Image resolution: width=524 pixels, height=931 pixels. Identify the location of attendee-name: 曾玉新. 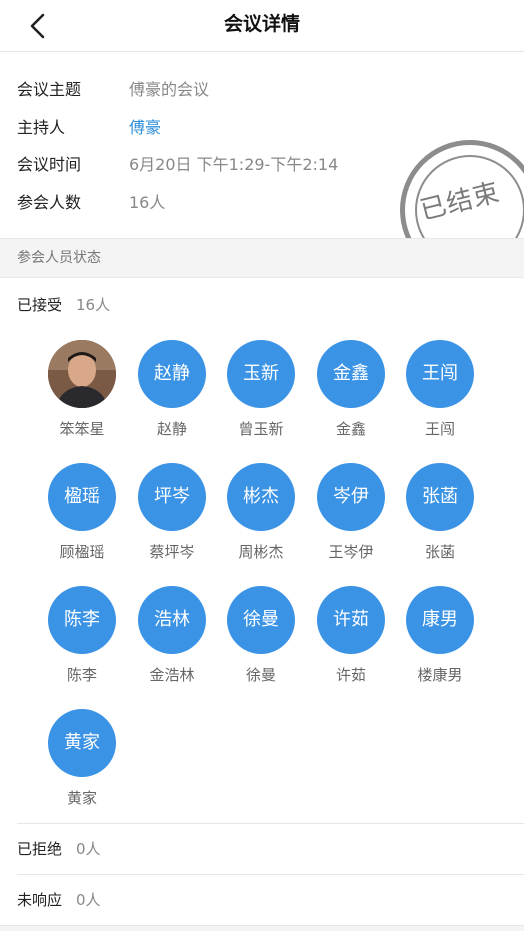
(261, 429).